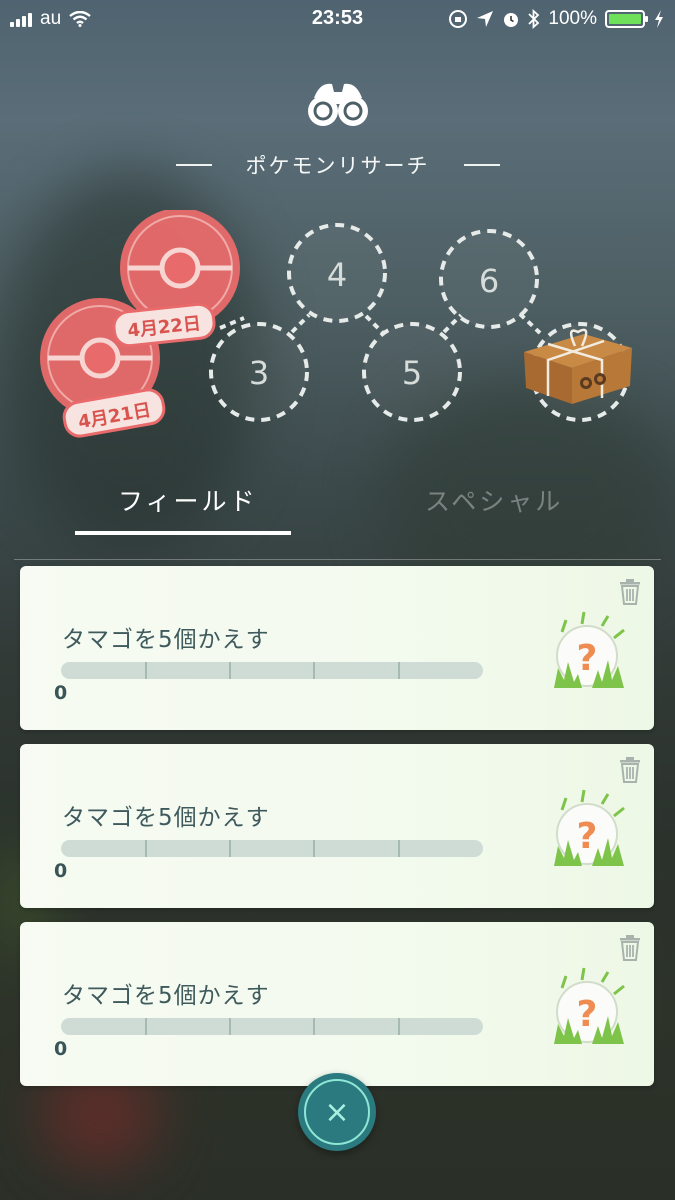 The image size is (675, 1200). What do you see at coordinates (626, 19) in the screenshot?
I see `battery-icon` at bounding box center [626, 19].